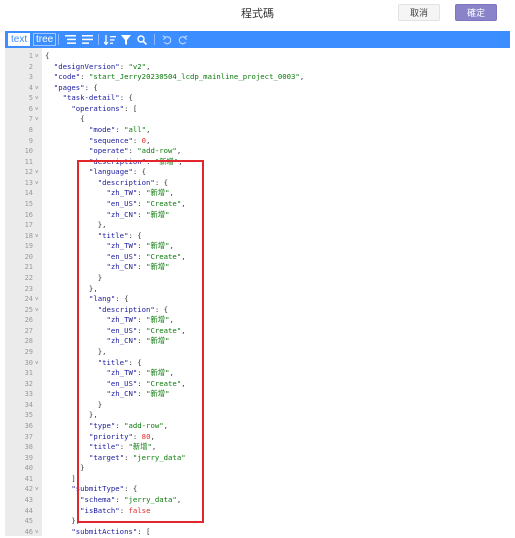  I want to click on line-number: 23, so click(28, 288).